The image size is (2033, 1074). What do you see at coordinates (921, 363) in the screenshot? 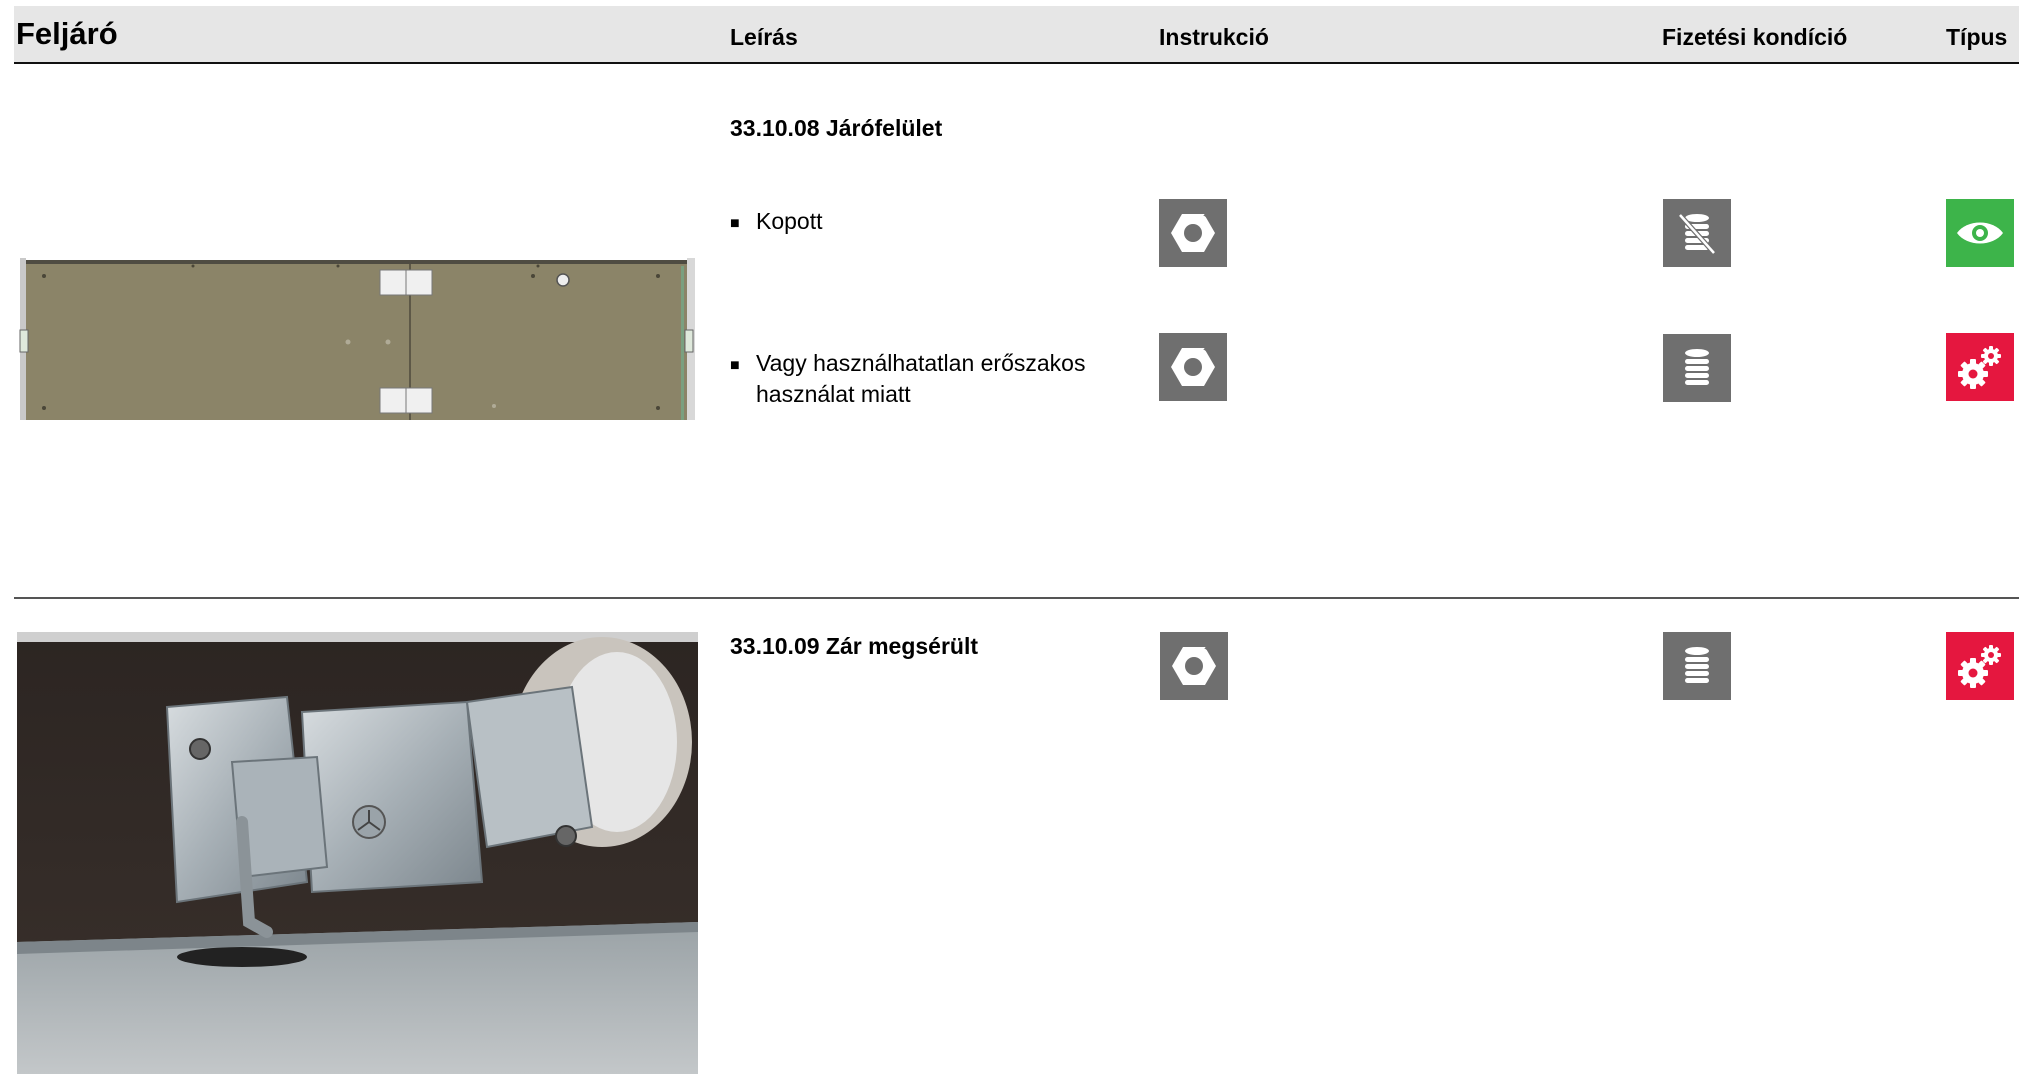
I see `item-text-line1: Vagy használhatatlan erőszakos` at bounding box center [921, 363].